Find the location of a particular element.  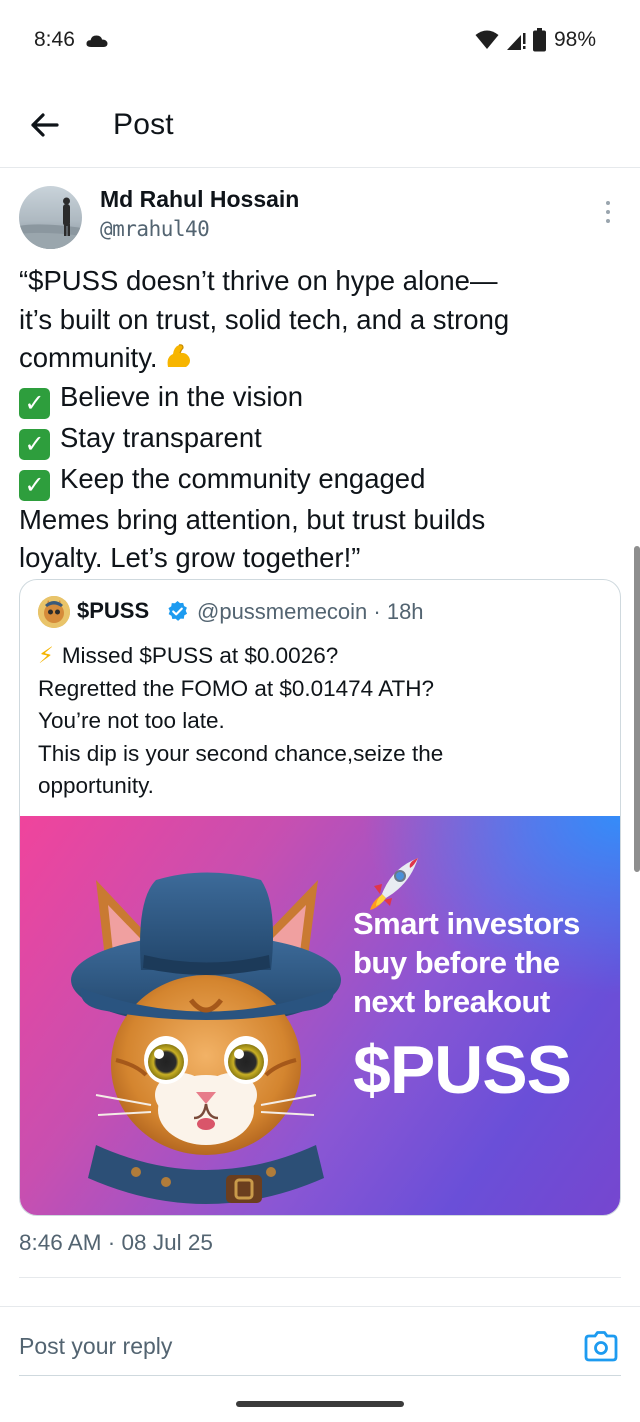

verified-badge-icon is located at coordinates (178, 610).